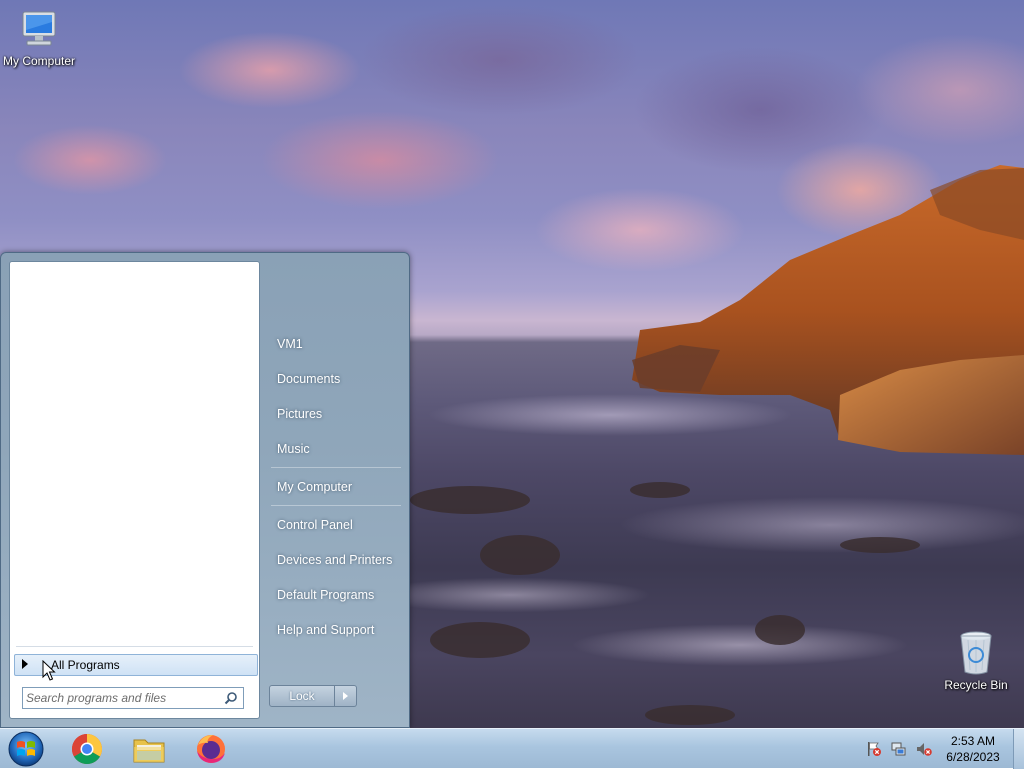 The width and height of the screenshot is (1024, 770). Describe the element at coordinates (973, 757) in the screenshot. I see `clock-date: 6/28/2023` at that location.